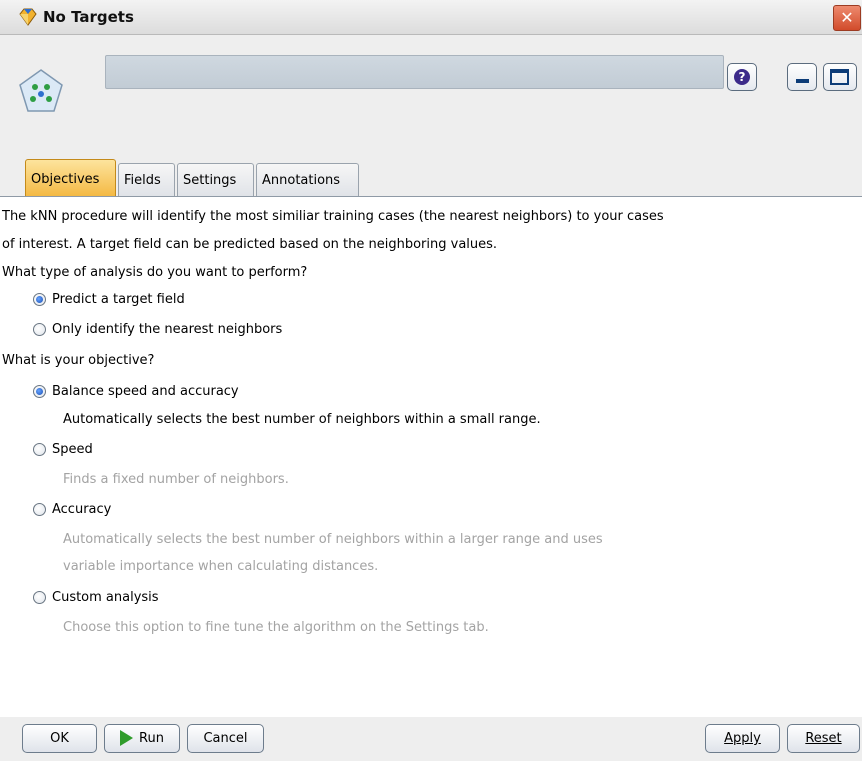 The image size is (862, 761). I want to click on help-icon: ?, so click(742, 77).